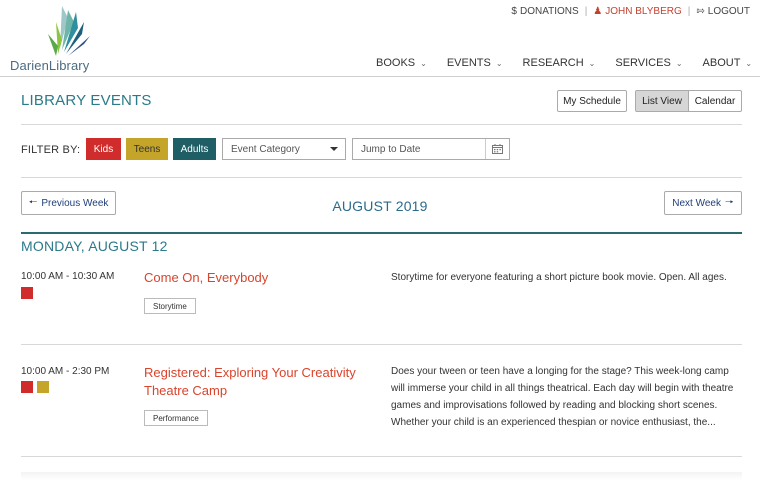 This screenshot has height=480, width=760. Describe the element at coordinates (170, 306) in the screenshot. I see `event-category-tag: Storytime` at that location.